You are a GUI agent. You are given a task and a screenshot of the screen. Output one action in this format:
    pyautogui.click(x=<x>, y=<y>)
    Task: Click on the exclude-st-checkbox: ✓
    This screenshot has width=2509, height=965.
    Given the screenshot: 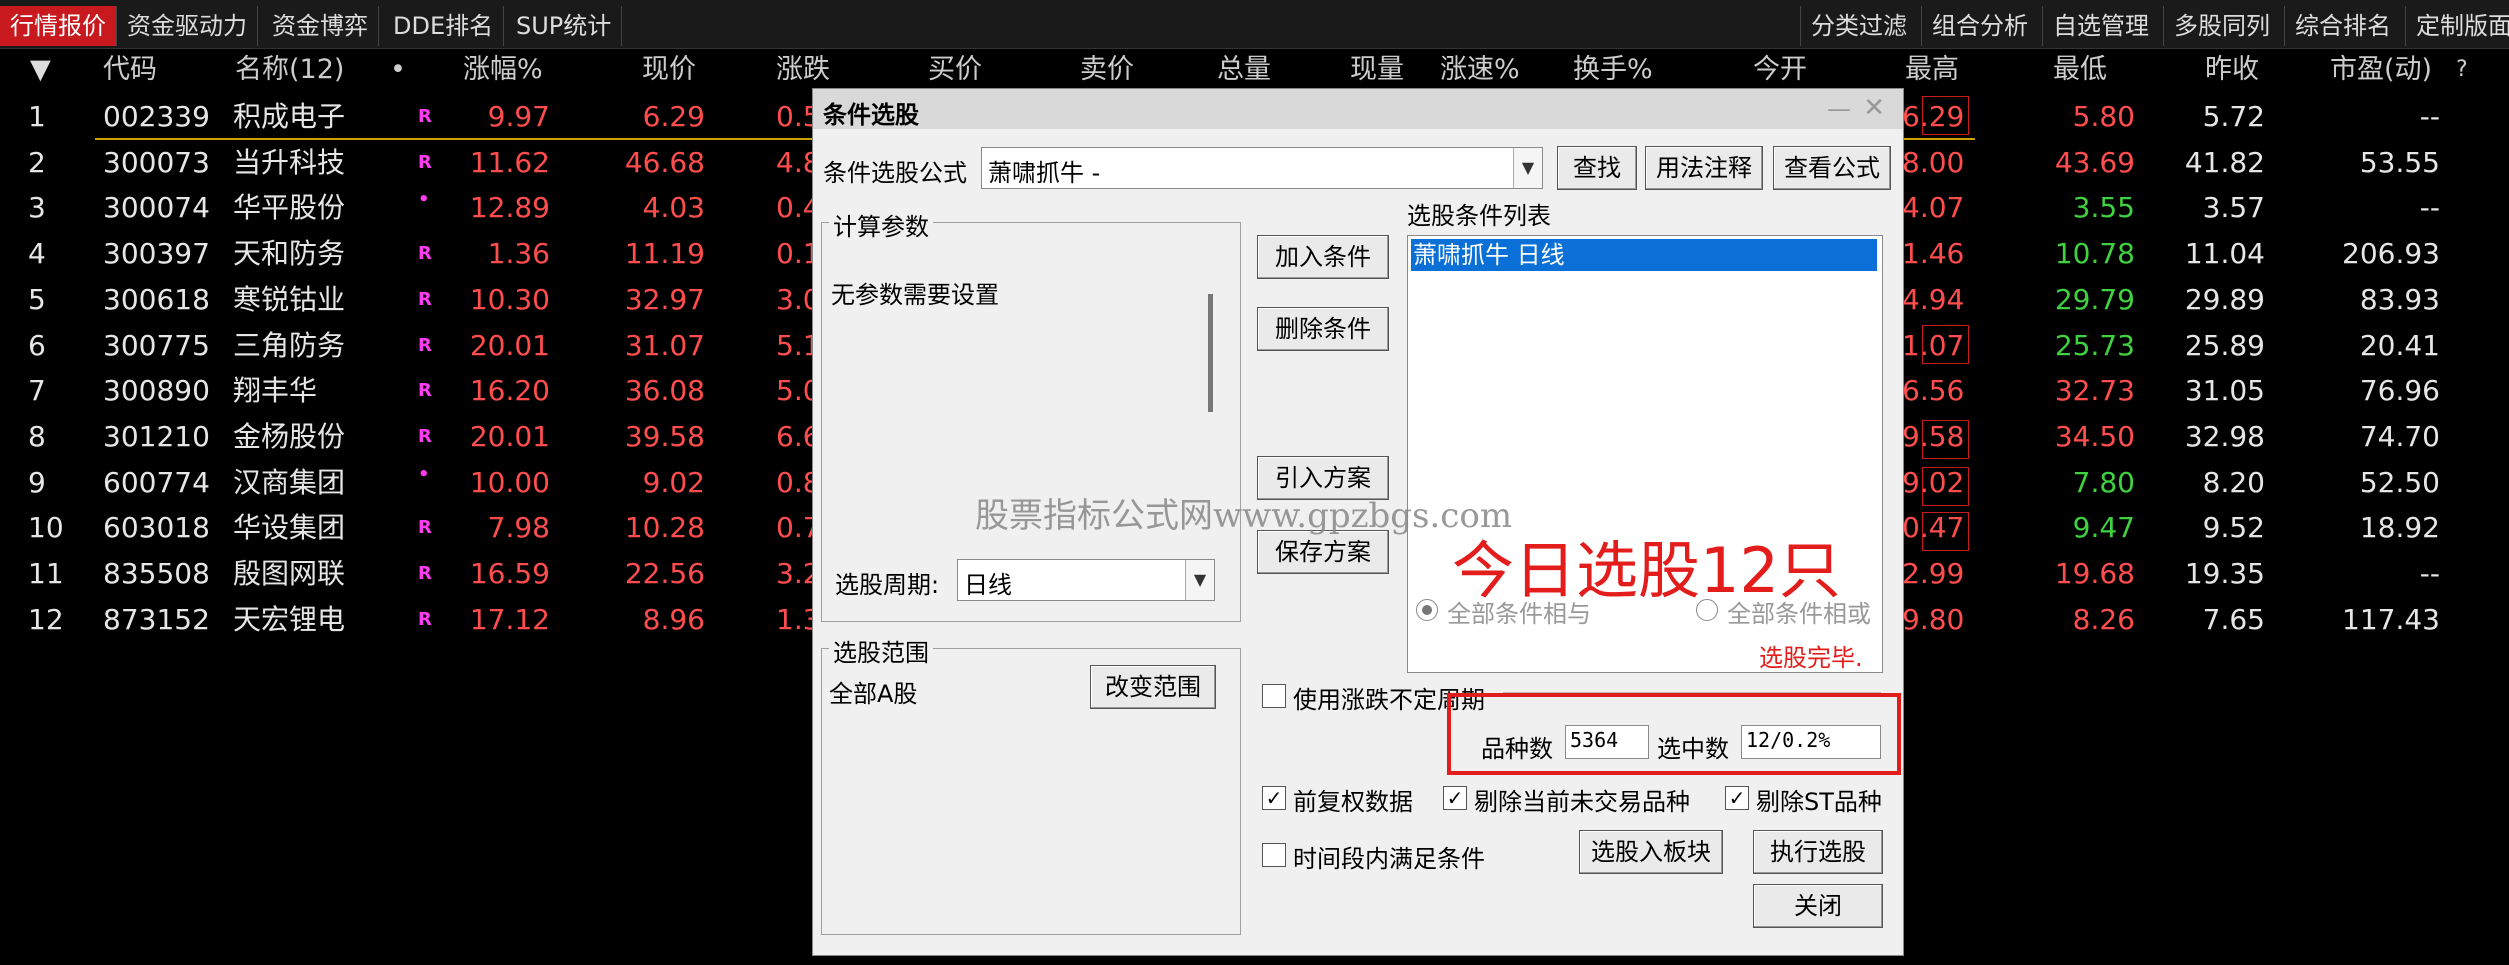 What is the action you would take?
    pyautogui.click(x=1737, y=798)
    